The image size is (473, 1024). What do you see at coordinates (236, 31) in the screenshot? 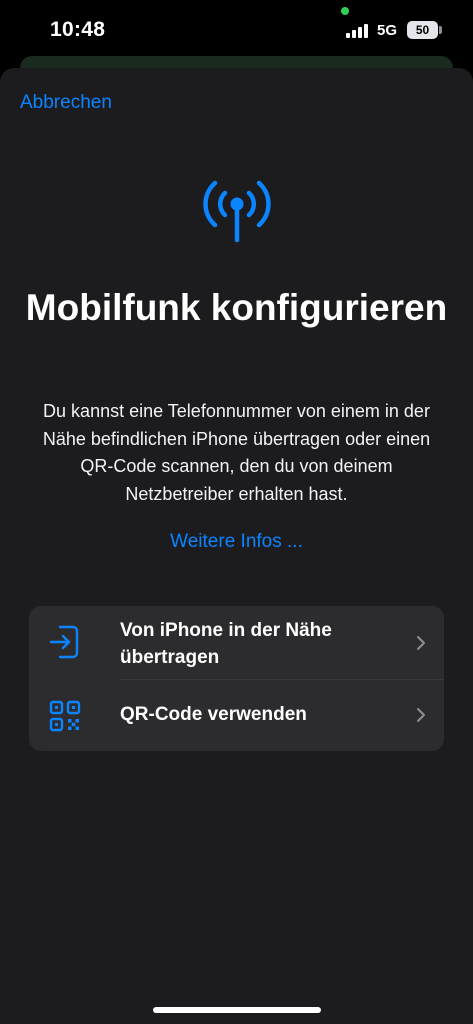
I see `status-bar: 10:48 5G 50` at bounding box center [236, 31].